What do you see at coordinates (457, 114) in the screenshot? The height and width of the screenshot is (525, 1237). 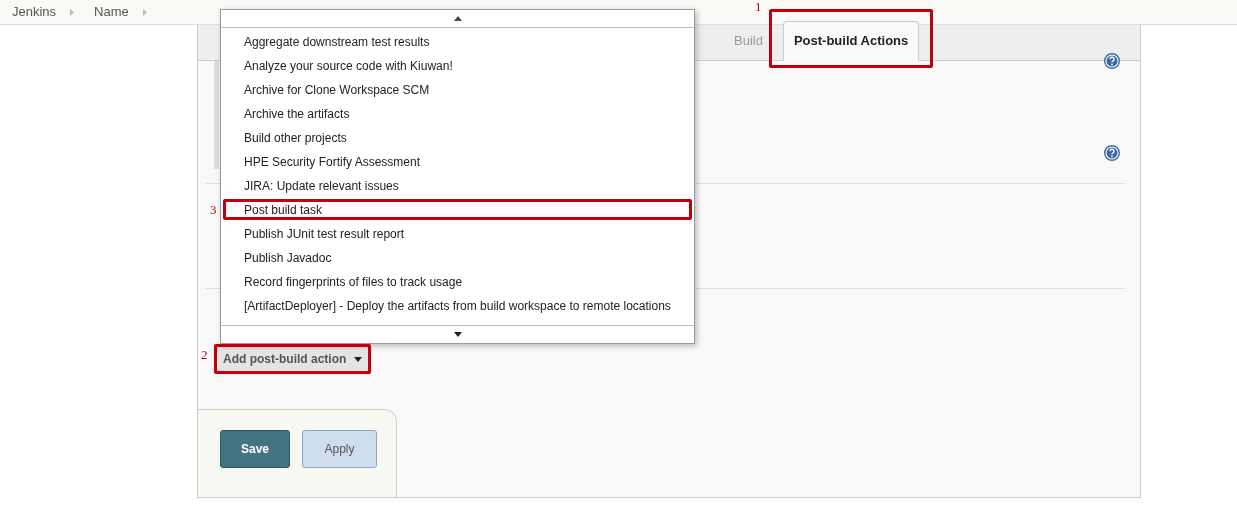 I see `menu-item: Archive the artifacts` at bounding box center [457, 114].